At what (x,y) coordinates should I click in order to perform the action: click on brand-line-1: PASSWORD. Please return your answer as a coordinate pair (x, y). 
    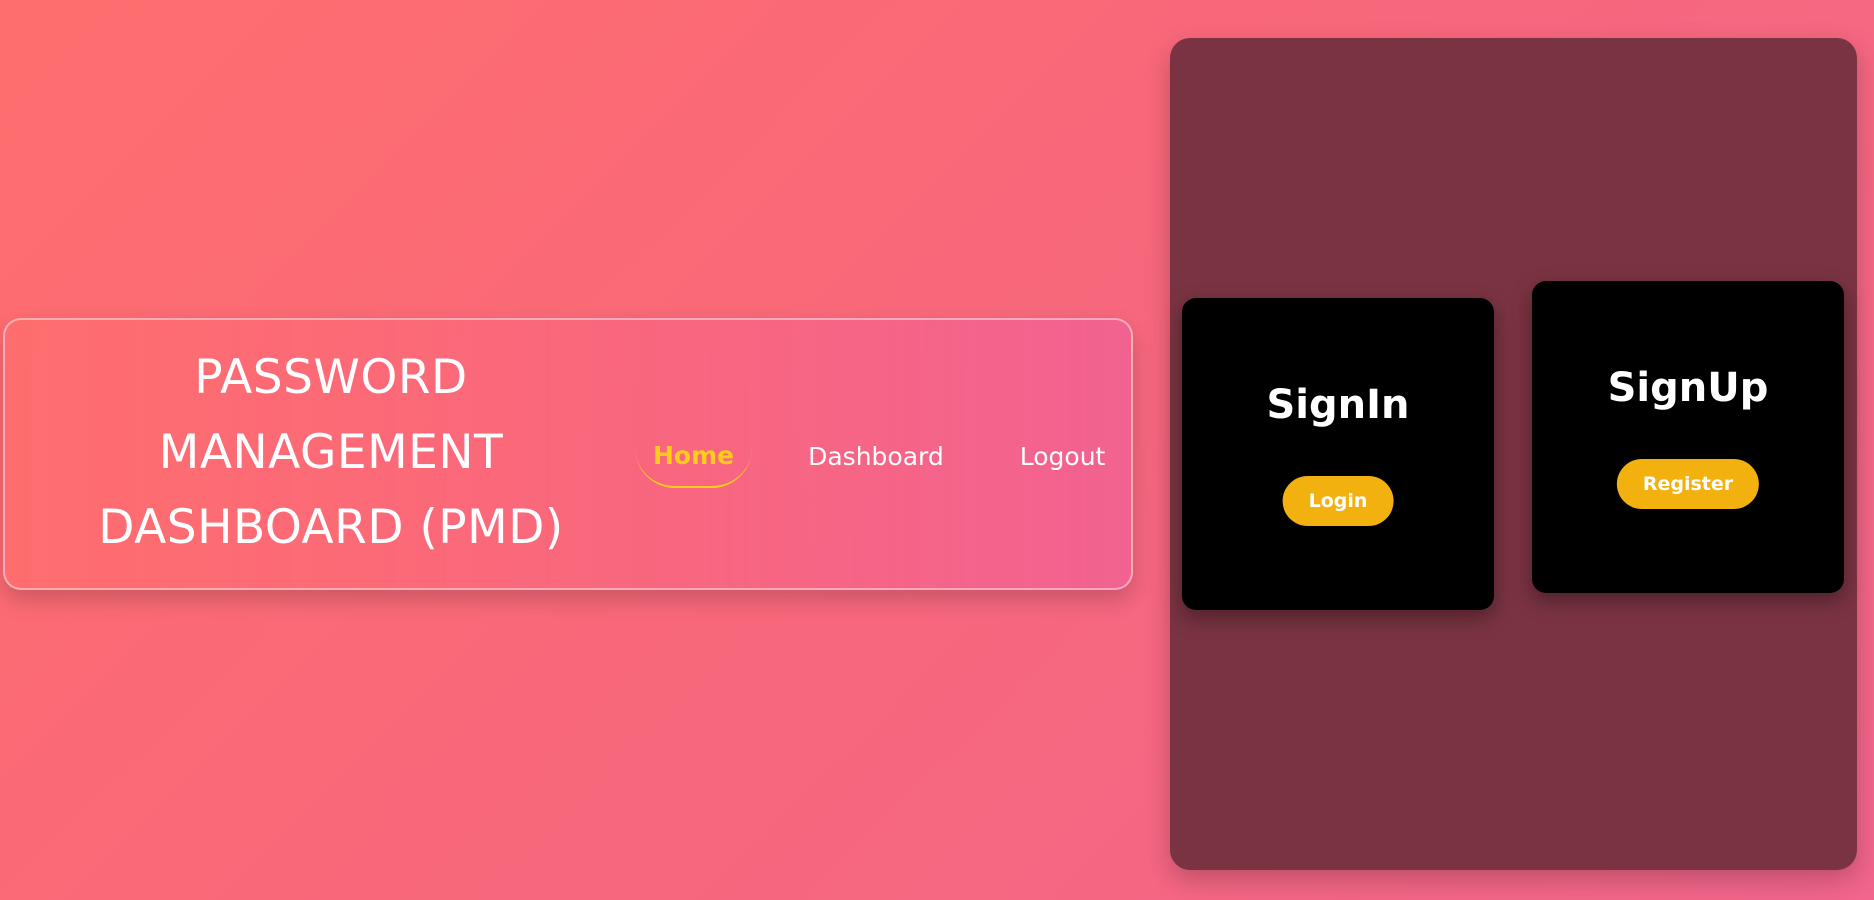
    Looking at the image, I should click on (331, 377).